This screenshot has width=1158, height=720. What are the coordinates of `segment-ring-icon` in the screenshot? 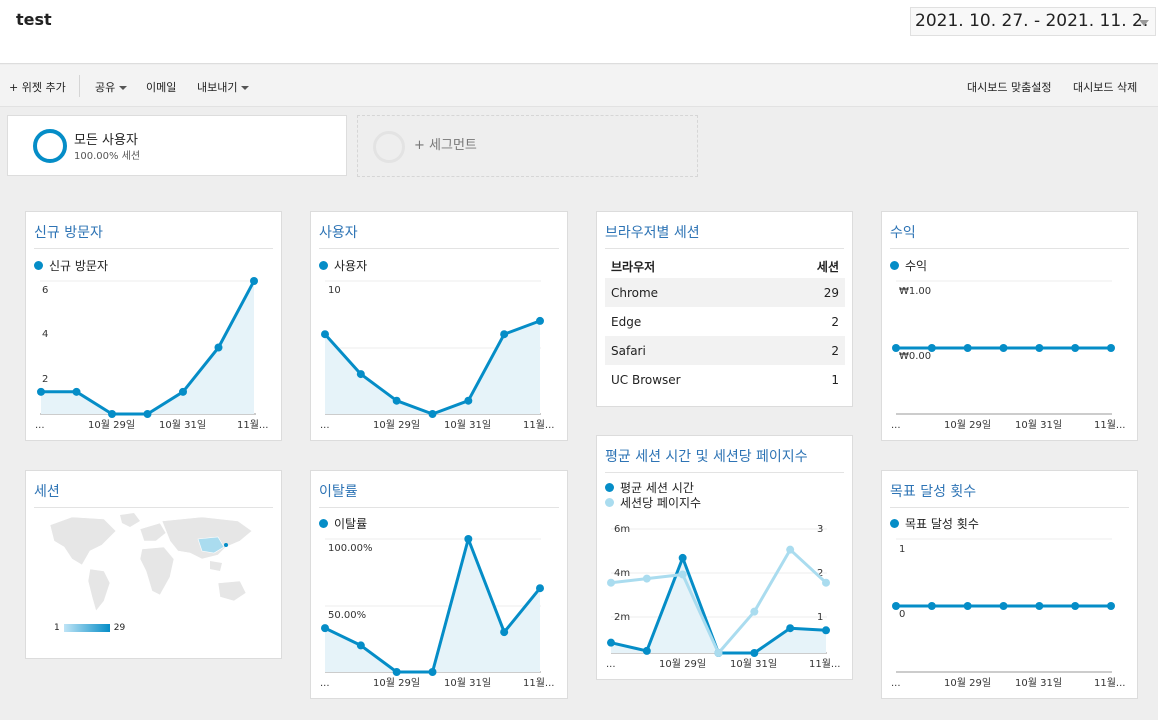 It's located at (50, 146).